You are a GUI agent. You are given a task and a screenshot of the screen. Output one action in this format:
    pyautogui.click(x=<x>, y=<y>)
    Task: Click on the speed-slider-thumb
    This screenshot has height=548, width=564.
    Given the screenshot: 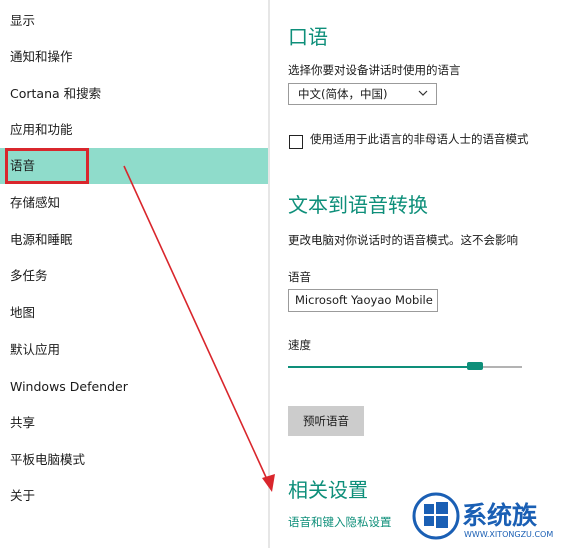 What is the action you would take?
    pyautogui.click(x=475, y=366)
    